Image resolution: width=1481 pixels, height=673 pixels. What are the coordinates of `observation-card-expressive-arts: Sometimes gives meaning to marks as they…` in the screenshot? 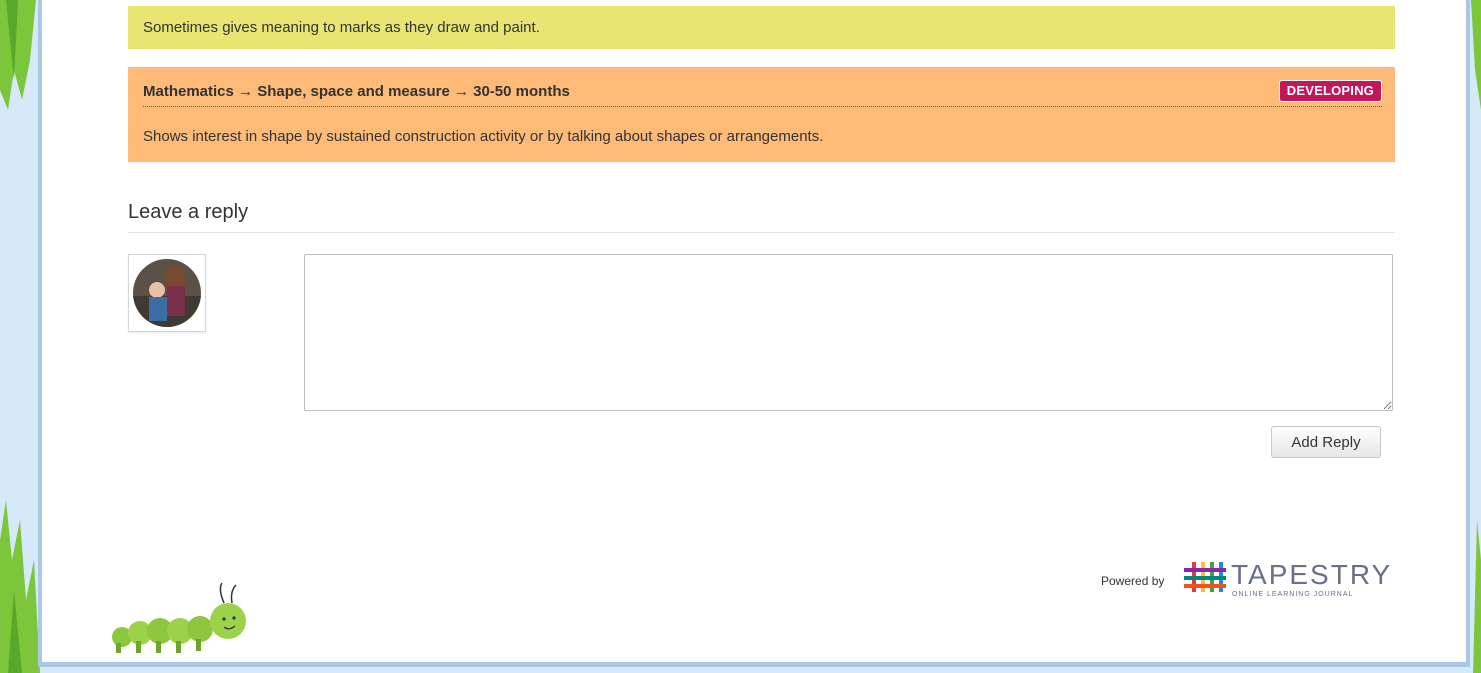 It's located at (761, 27).